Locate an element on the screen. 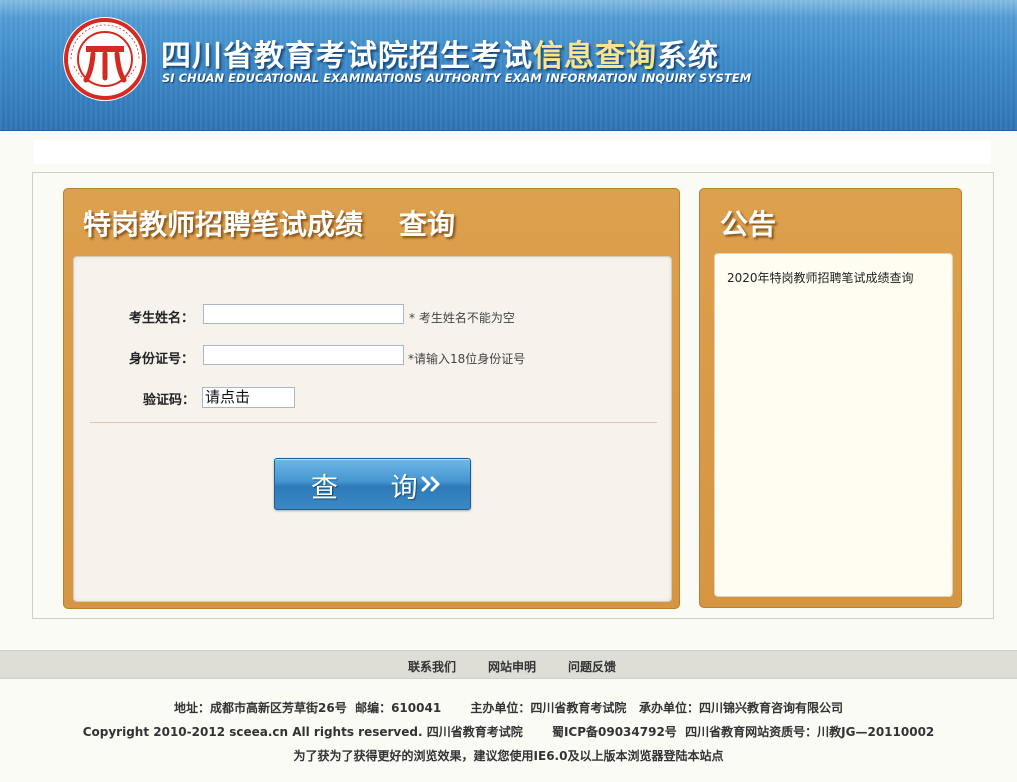 The width and height of the screenshot is (1017, 782). query-panel-title: 特岗教师招聘笔试成绩 查询 is located at coordinates (269, 224).